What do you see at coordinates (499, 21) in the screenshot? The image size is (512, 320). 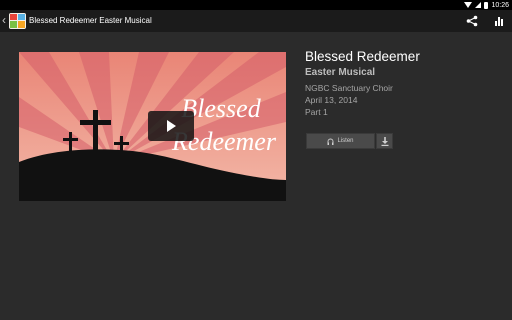 I see `bar-chart-icon` at bounding box center [499, 21].